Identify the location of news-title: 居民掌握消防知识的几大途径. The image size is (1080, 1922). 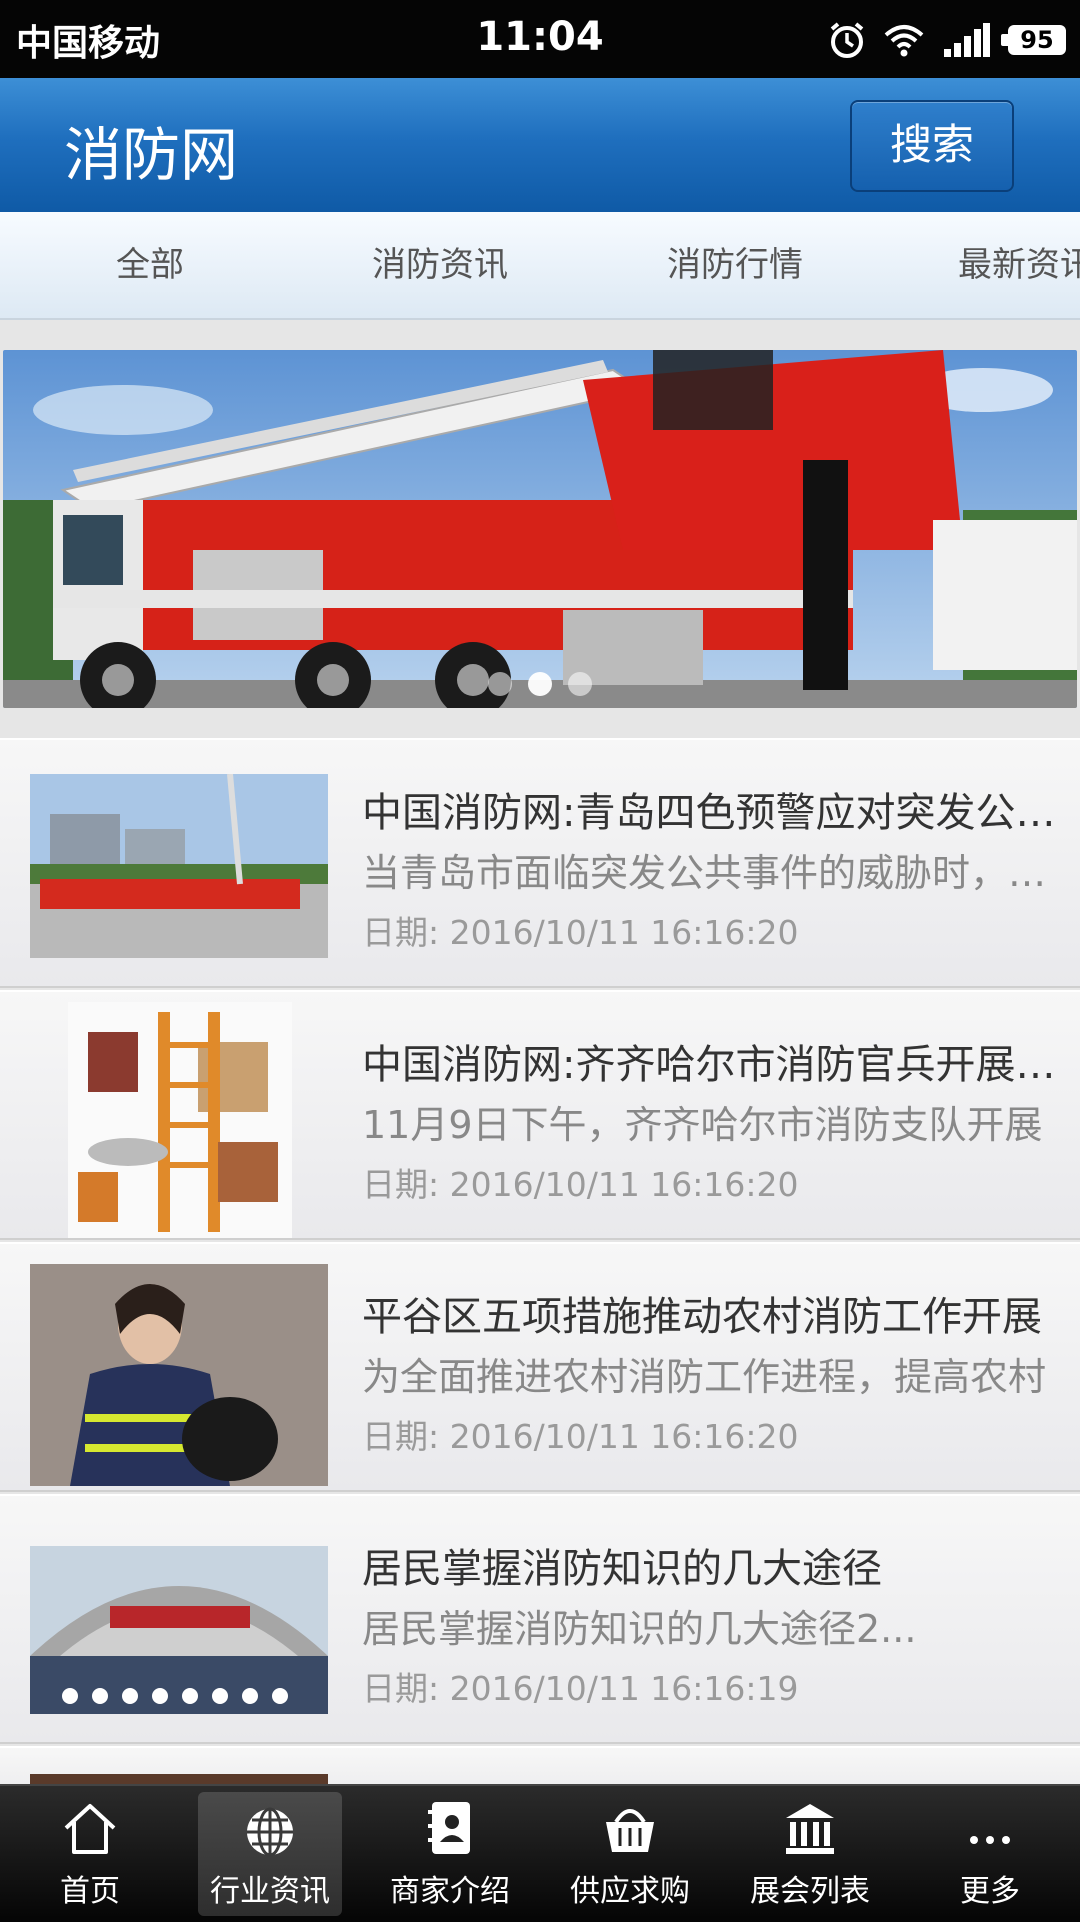
(622, 1569).